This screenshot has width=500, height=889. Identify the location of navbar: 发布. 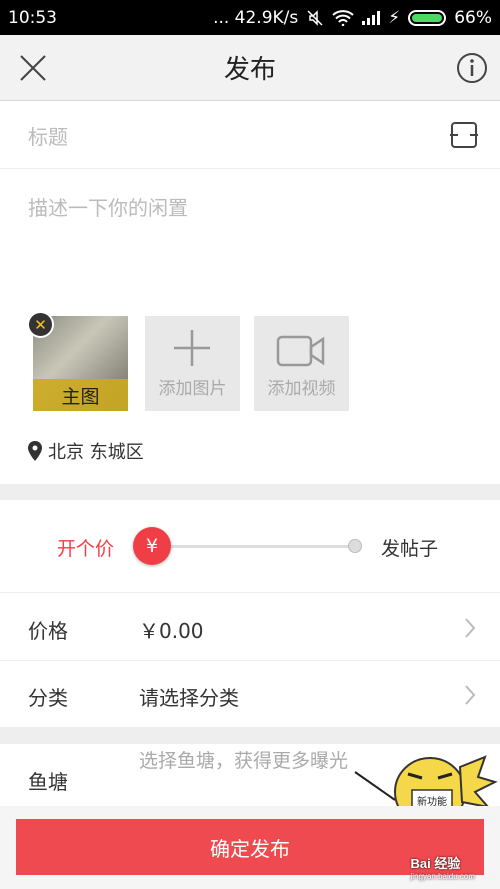
(250, 68).